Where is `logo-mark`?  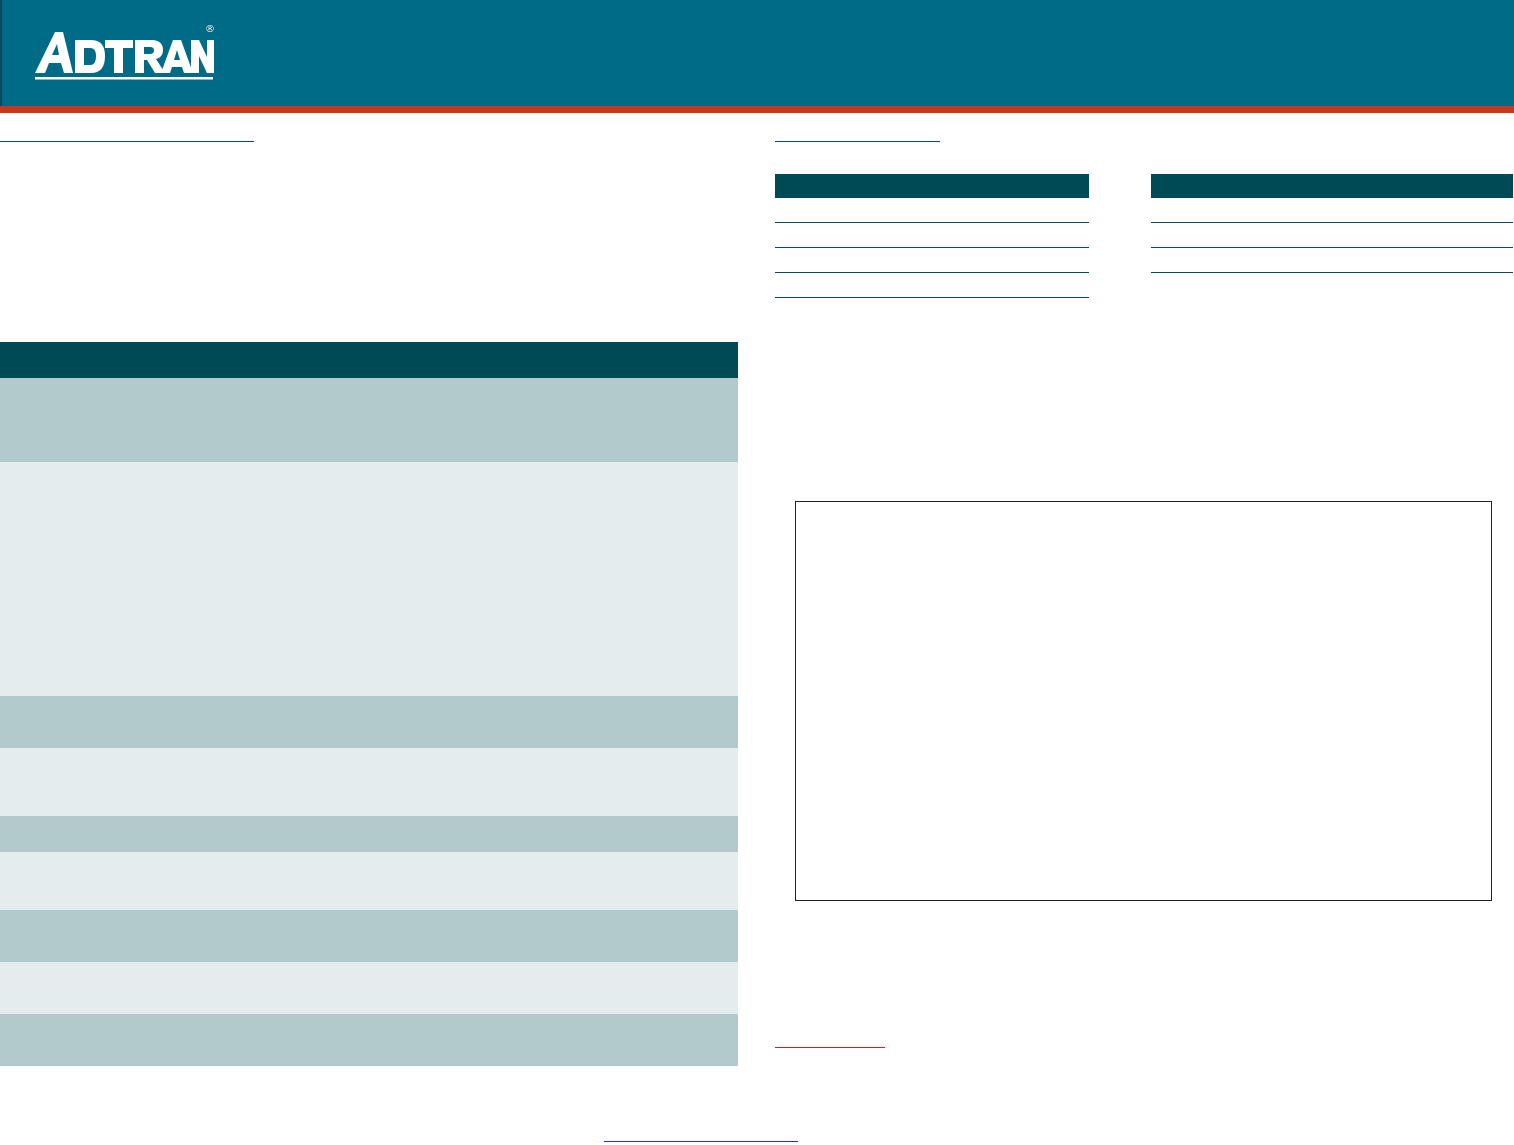
logo-mark is located at coordinates (124, 56).